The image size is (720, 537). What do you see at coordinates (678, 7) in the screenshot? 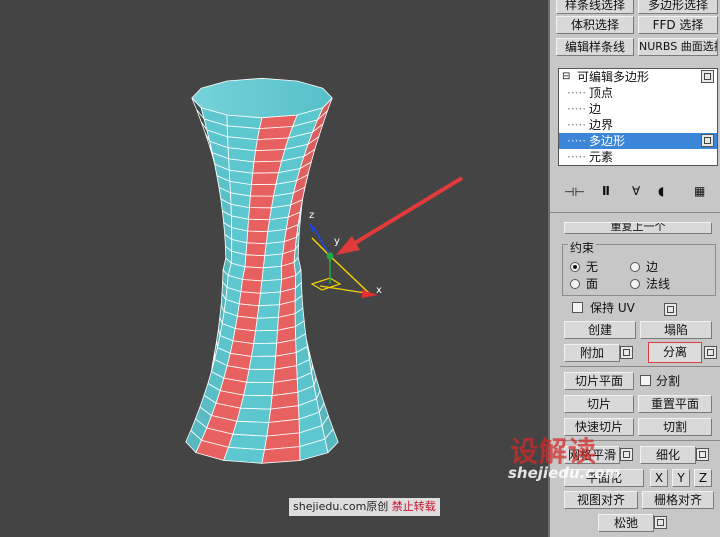
I see `poly-select-button: 多边形选择` at bounding box center [678, 7].